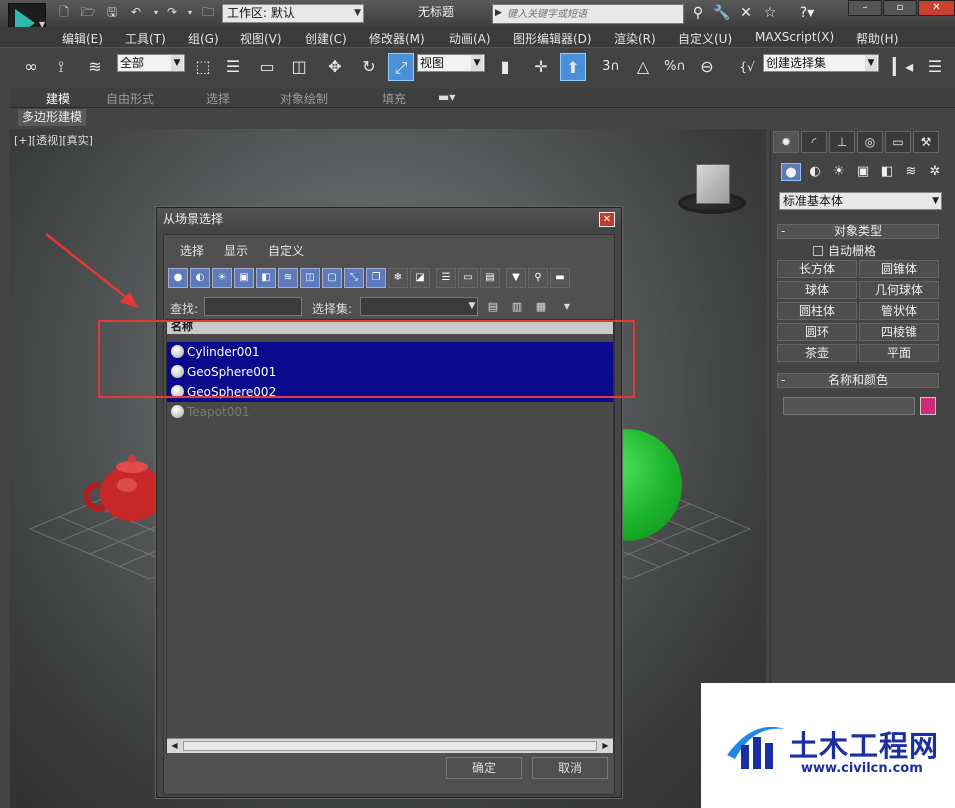 The height and width of the screenshot is (808, 955). Describe the element at coordinates (870, 142) in the screenshot. I see `motion-tab-icon: ◎` at that location.